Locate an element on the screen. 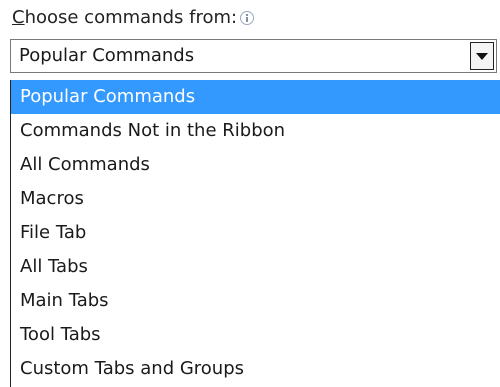 This screenshot has height=387, width=500. list-item-tool-tabs: Tool Tabs is located at coordinates (255, 335).